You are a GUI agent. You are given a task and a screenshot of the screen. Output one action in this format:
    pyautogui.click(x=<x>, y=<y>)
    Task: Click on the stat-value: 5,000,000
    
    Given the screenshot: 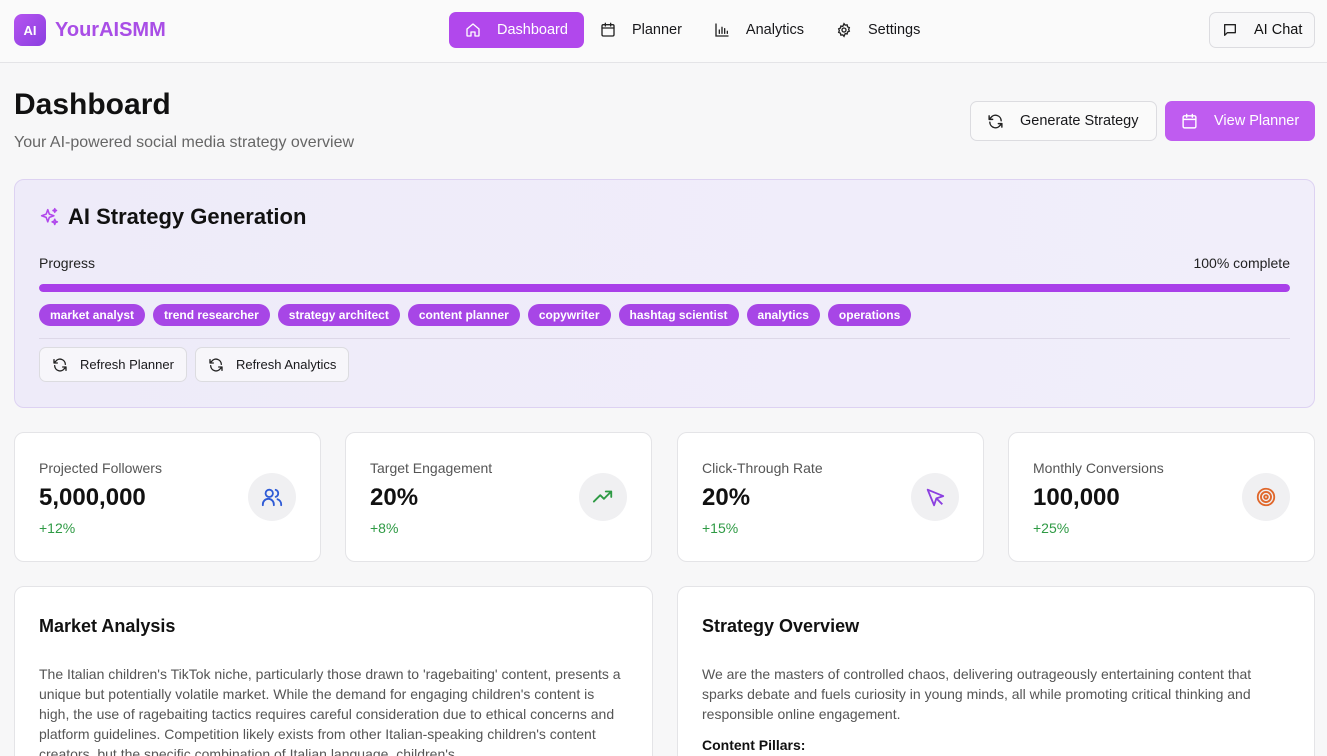 What is the action you would take?
    pyautogui.click(x=92, y=497)
    